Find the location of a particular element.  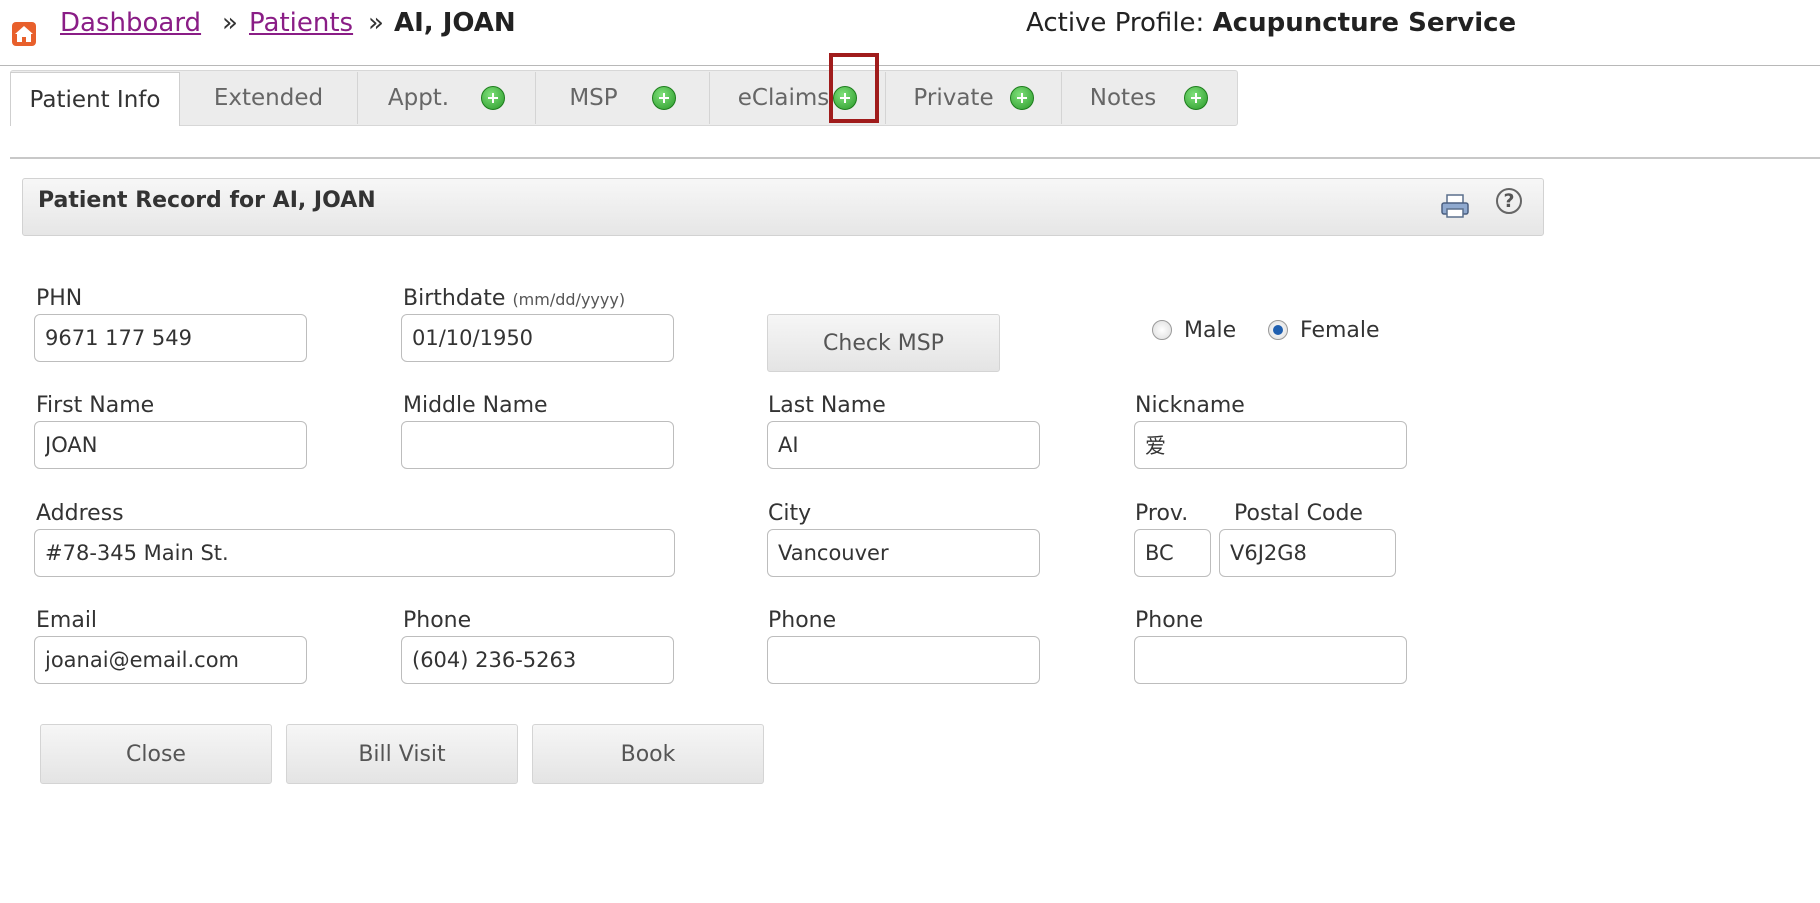

city-label: City is located at coordinates (790, 513).